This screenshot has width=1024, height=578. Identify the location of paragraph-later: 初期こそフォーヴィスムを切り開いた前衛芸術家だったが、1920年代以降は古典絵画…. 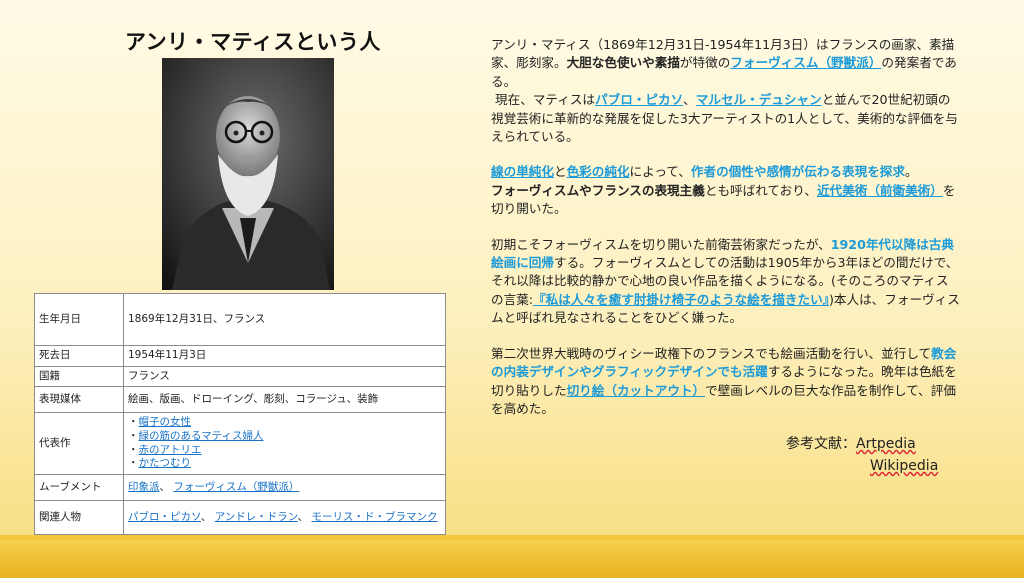
(725, 281).